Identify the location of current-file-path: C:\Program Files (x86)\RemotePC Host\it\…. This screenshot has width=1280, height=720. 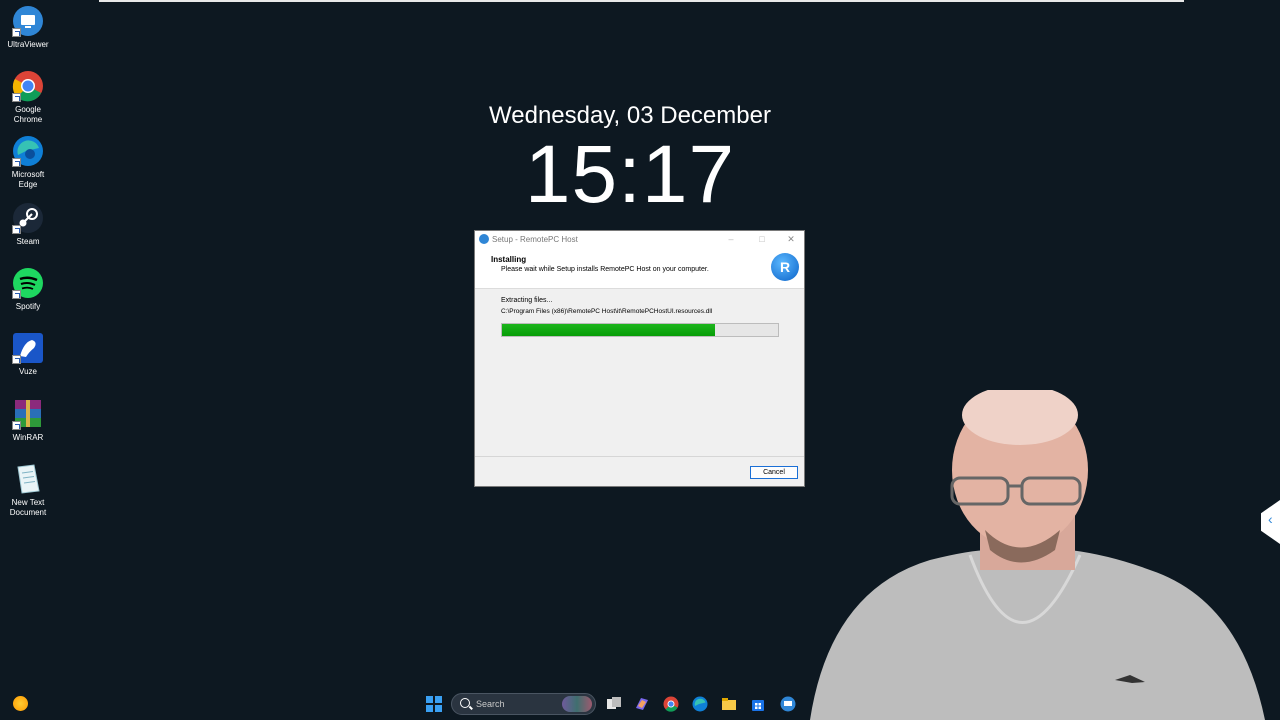
(607, 311).